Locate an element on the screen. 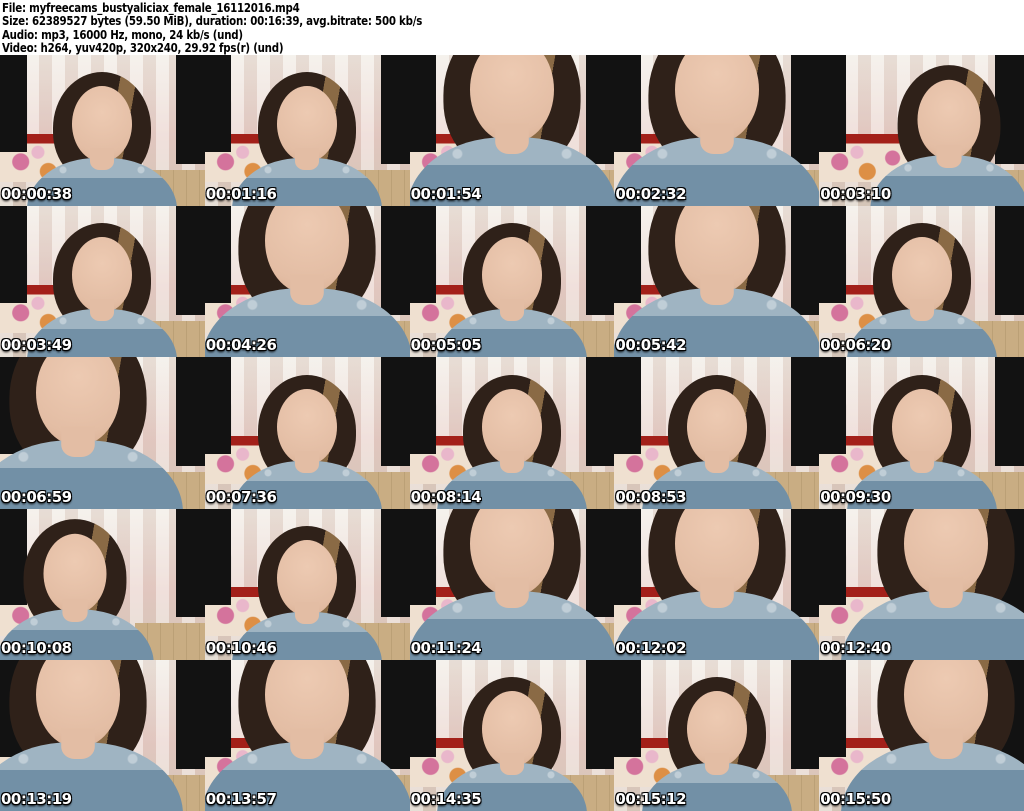 This screenshot has width=1024, height=811. timestamp-label: 00:12:40 is located at coordinates (855, 647).